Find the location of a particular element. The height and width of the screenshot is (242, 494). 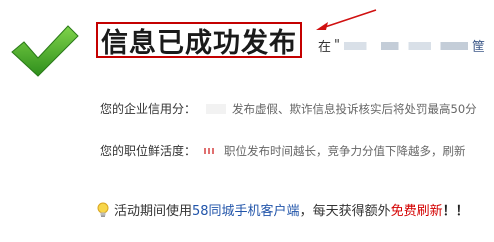

freshness-label: 您的职位鲜活度： is located at coordinates (148, 151).